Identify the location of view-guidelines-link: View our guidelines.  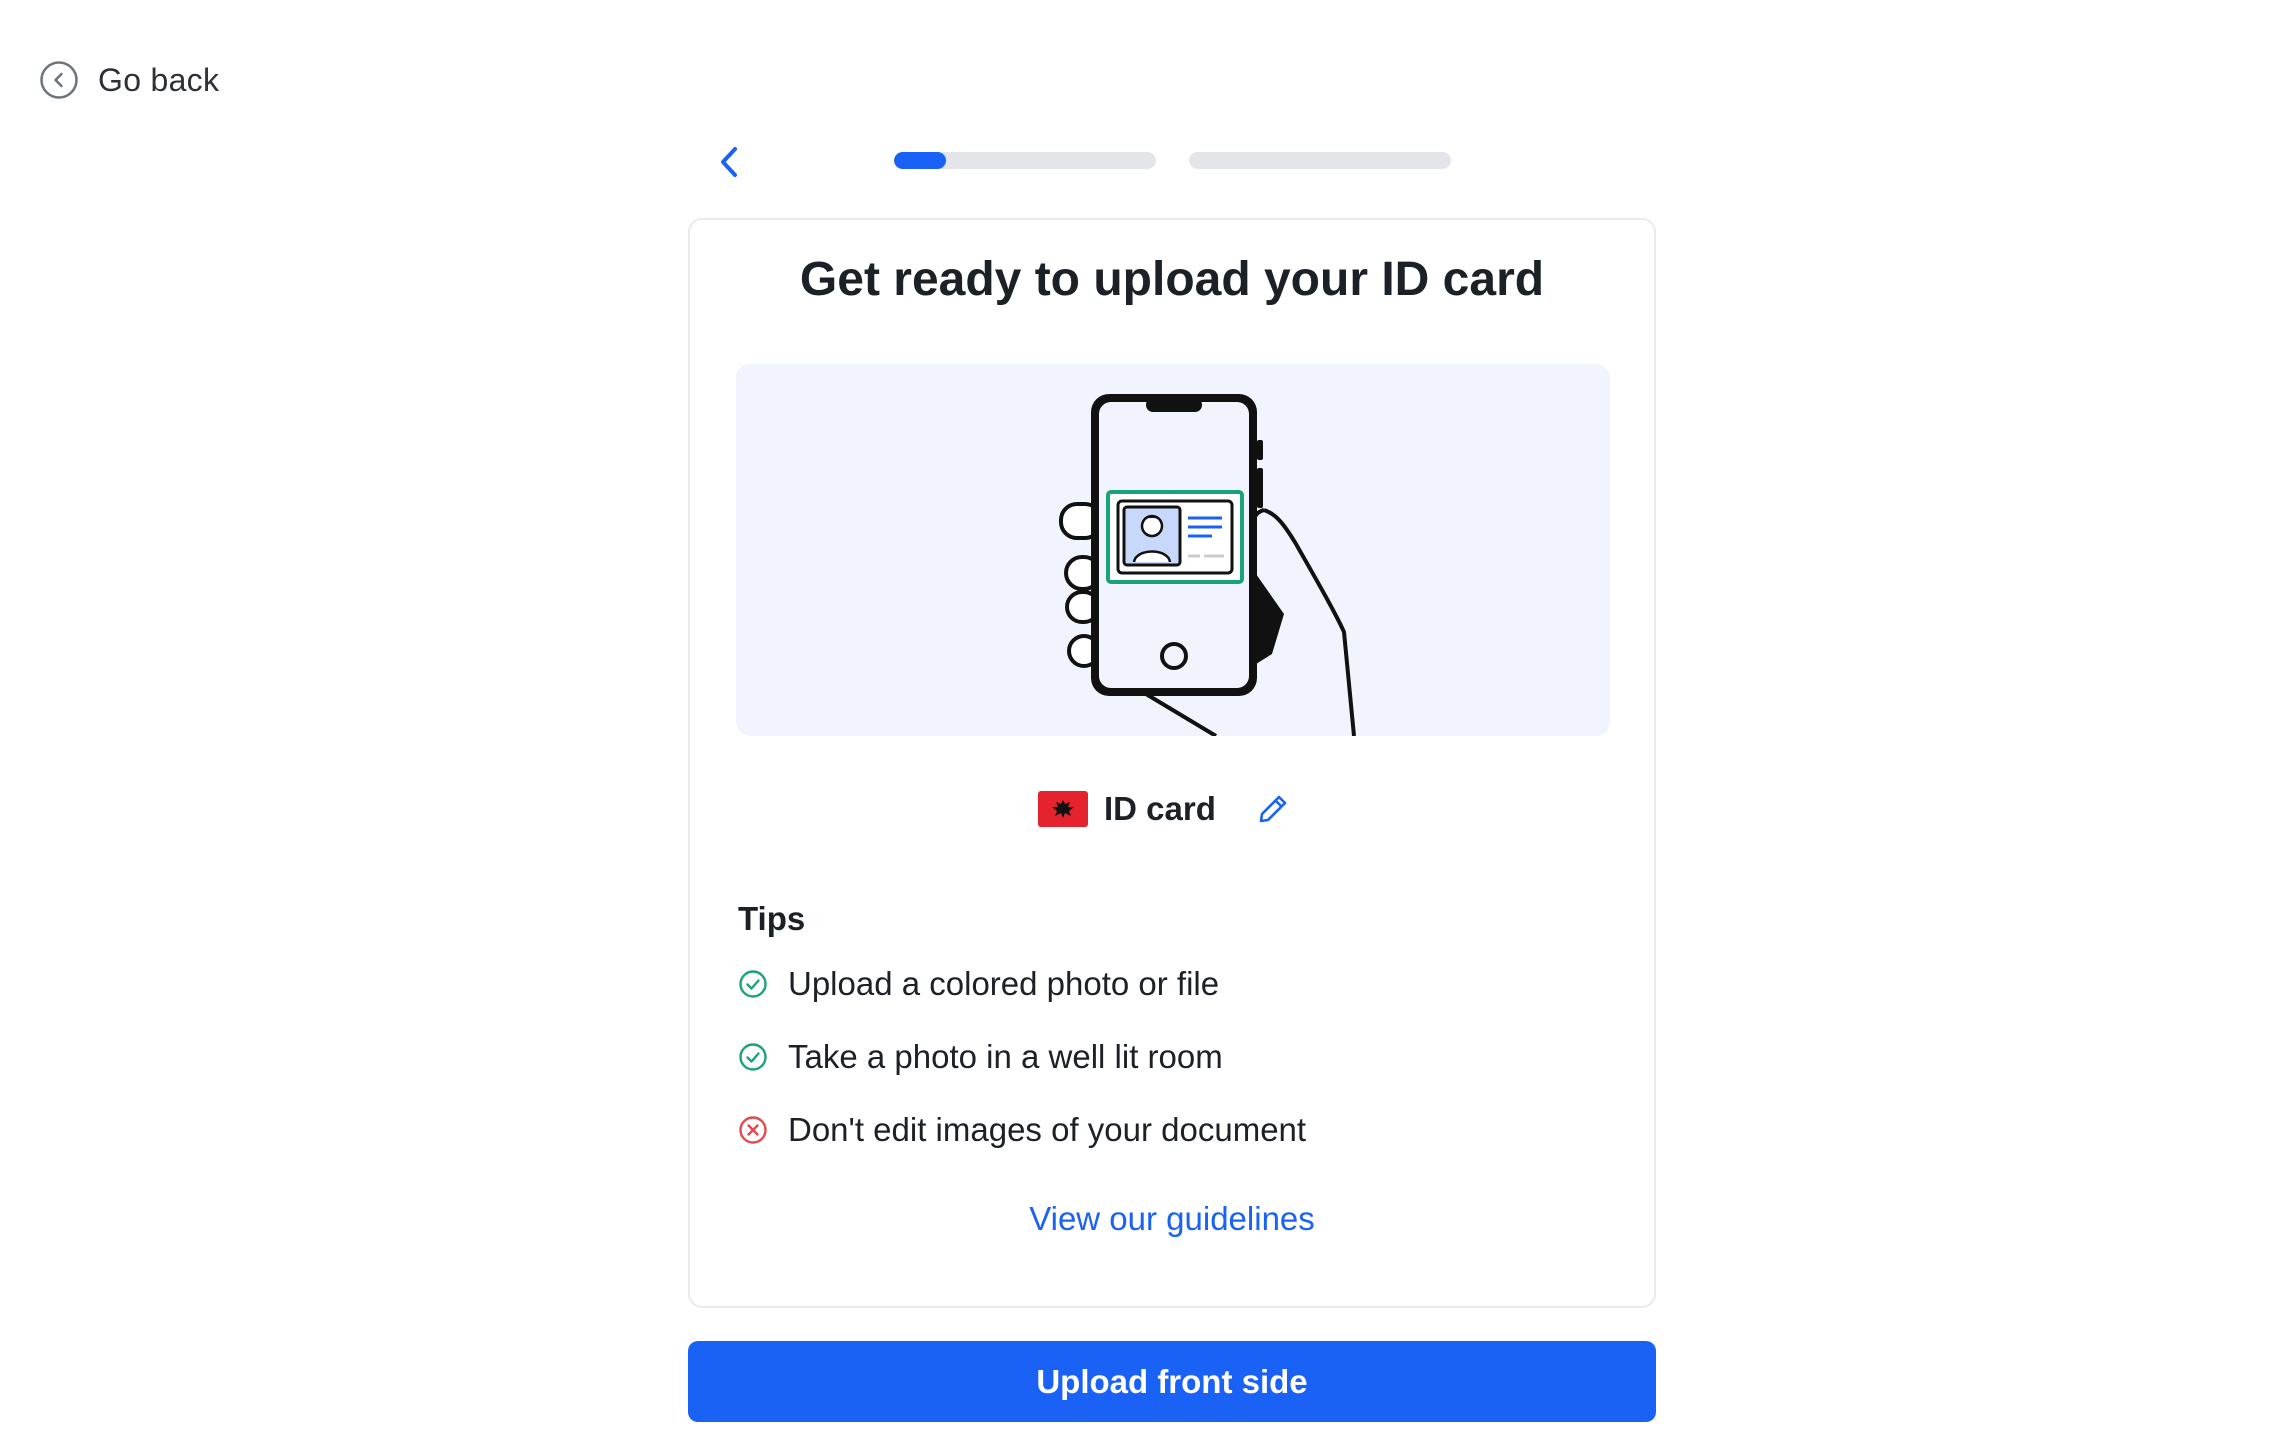
(1172, 1219).